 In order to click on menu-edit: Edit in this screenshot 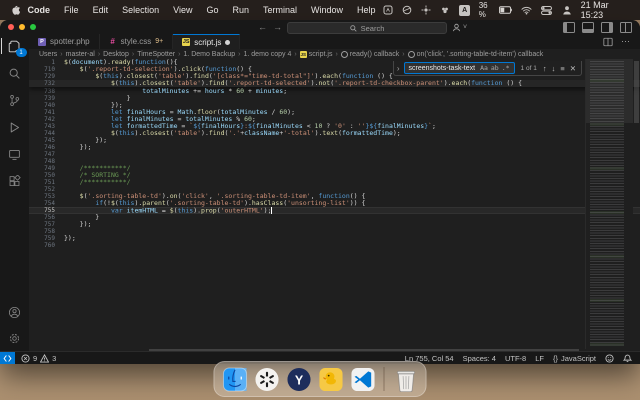, I will do `click(101, 10)`.